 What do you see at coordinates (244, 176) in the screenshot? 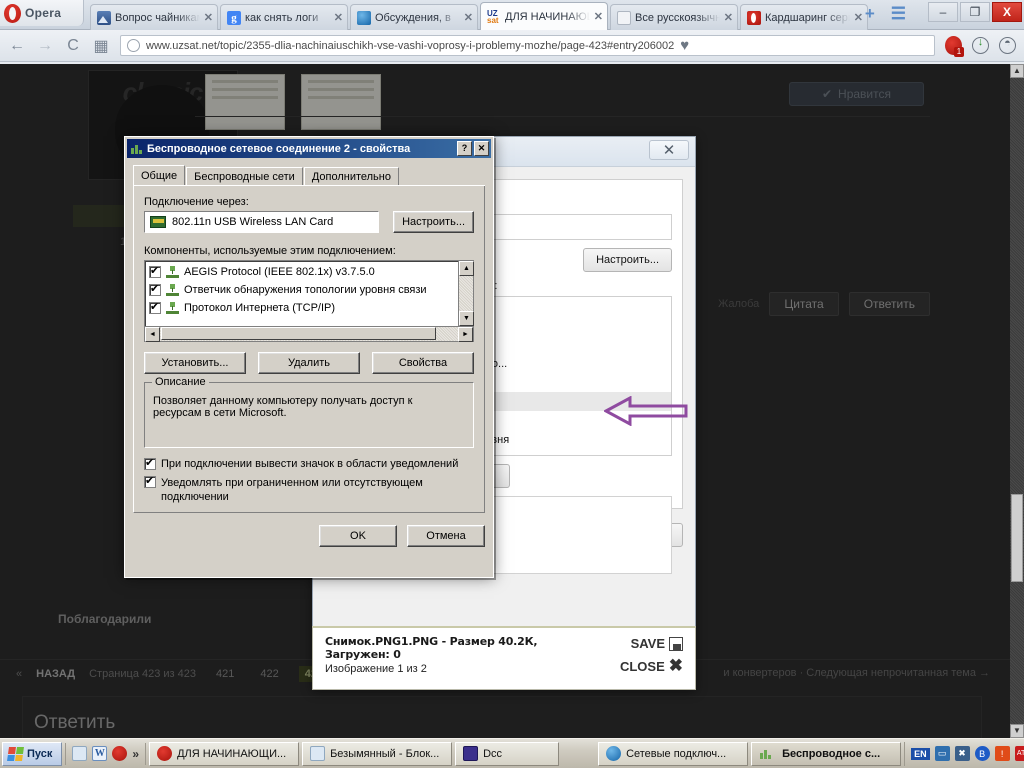
I see `tab-wireless-networks: Беспроводные сети` at bounding box center [244, 176].